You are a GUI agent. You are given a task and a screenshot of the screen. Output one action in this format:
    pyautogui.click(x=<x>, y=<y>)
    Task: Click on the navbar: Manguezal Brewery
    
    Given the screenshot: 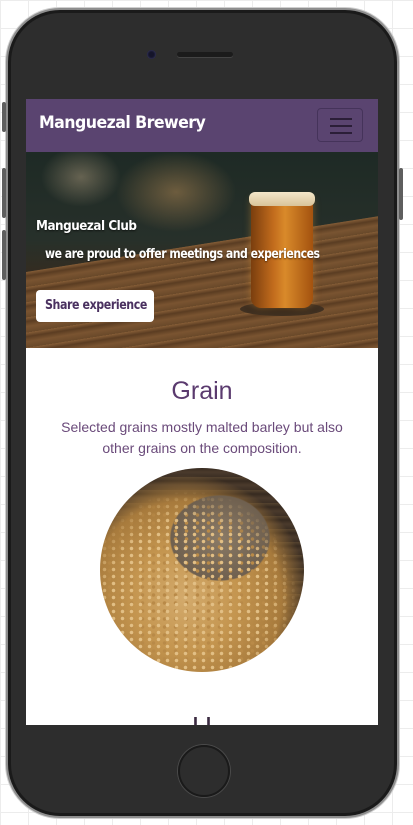 What is the action you would take?
    pyautogui.click(x=202, y=125)
    